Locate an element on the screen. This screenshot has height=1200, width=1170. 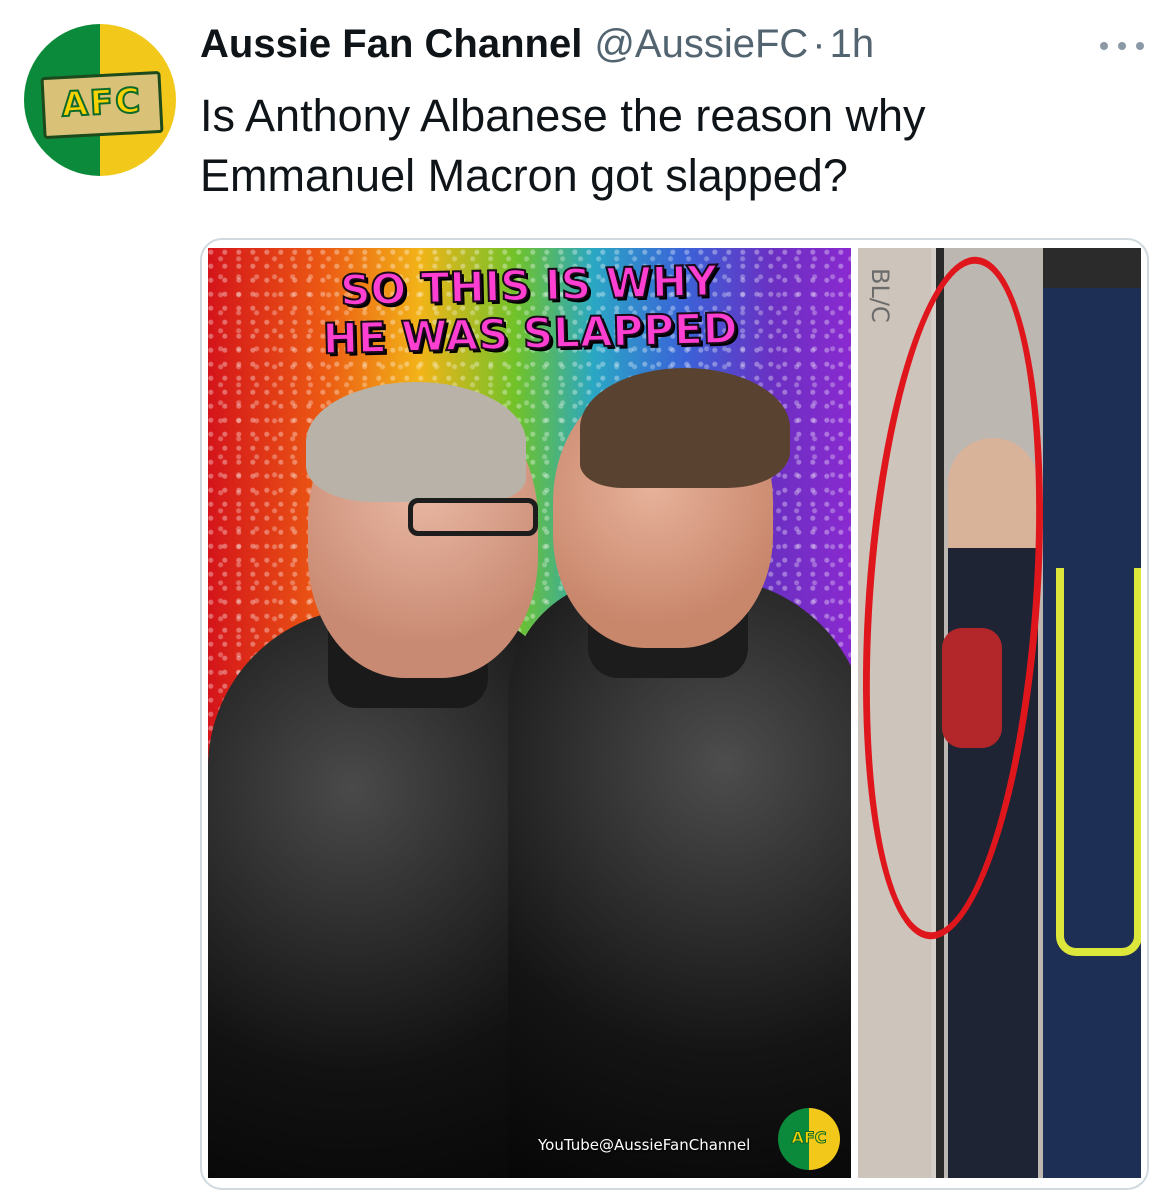
avatar-logo-text: AFC is located at coordinates (102, 103).